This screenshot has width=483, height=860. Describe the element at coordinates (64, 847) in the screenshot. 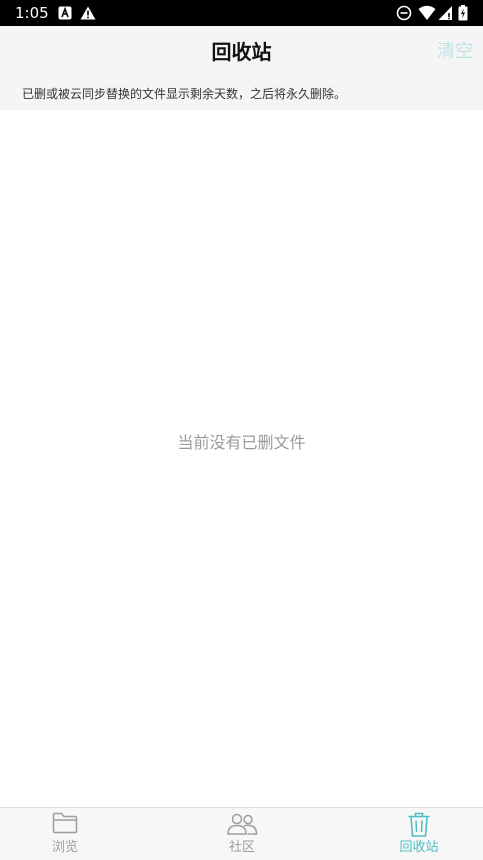

I see `nav-label-browse: 浏览` at that location.